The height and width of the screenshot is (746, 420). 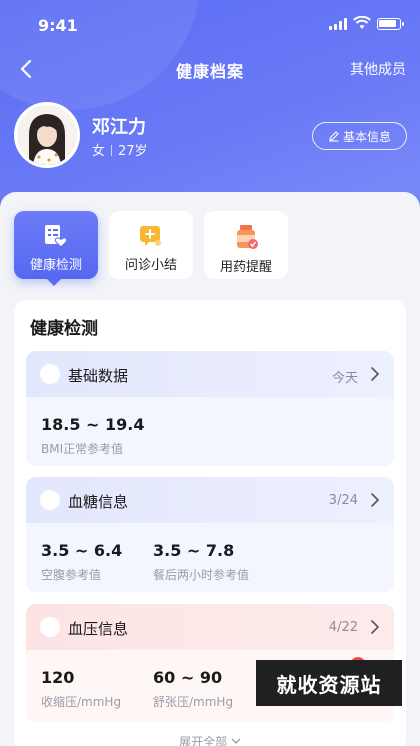 I want to click on expand-all-button: 展开全部, so click(x=210, y=739).